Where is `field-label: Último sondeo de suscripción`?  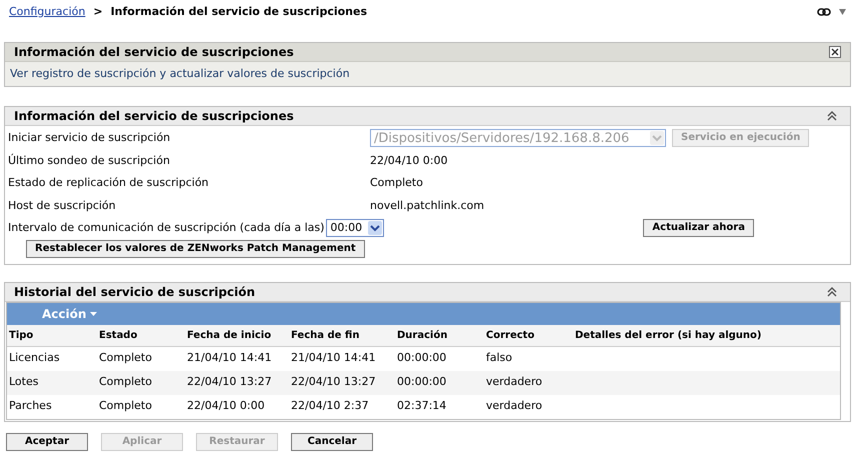 field-label: Último sondeo de suscripción is located at coordinates (89, 160).